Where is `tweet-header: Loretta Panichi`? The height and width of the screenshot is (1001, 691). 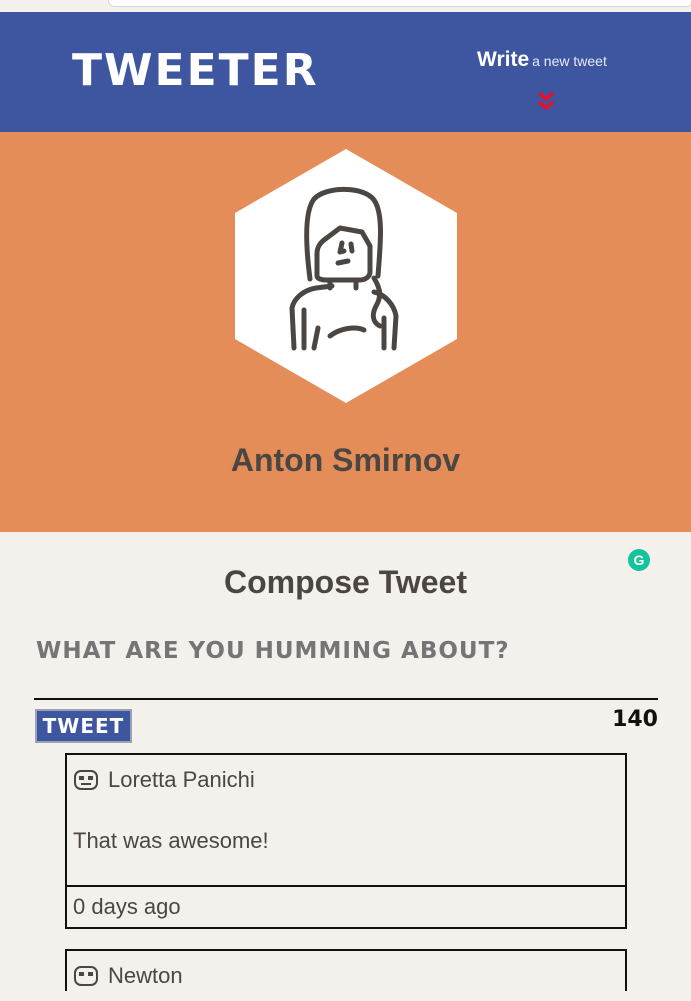
tweet-header: Loretta Panichi is located at coordinates (346, 780).